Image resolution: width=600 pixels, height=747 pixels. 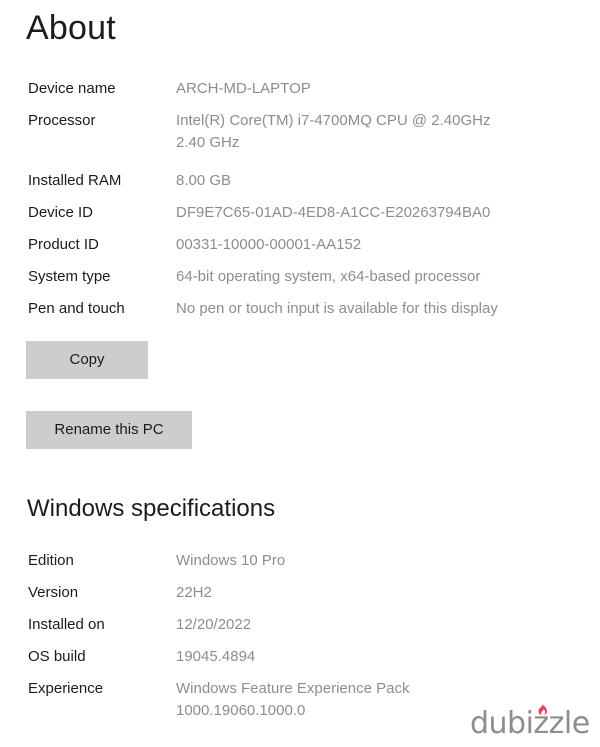 I want to click on spec-row-product-id: Product ID 00331-10000-00001-AA152, so click(x=300, y=250).